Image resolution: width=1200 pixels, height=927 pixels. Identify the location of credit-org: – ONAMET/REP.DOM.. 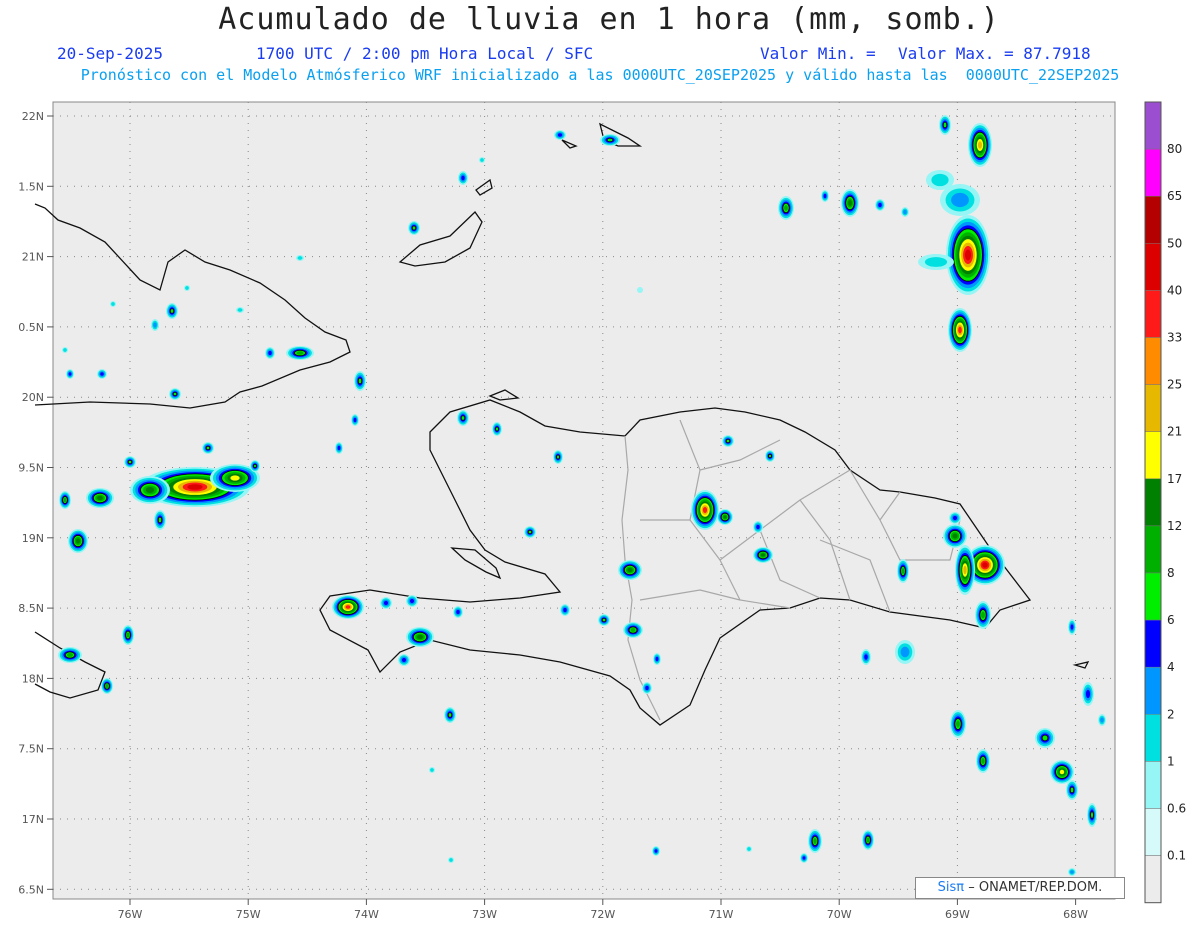
(1035, 887).